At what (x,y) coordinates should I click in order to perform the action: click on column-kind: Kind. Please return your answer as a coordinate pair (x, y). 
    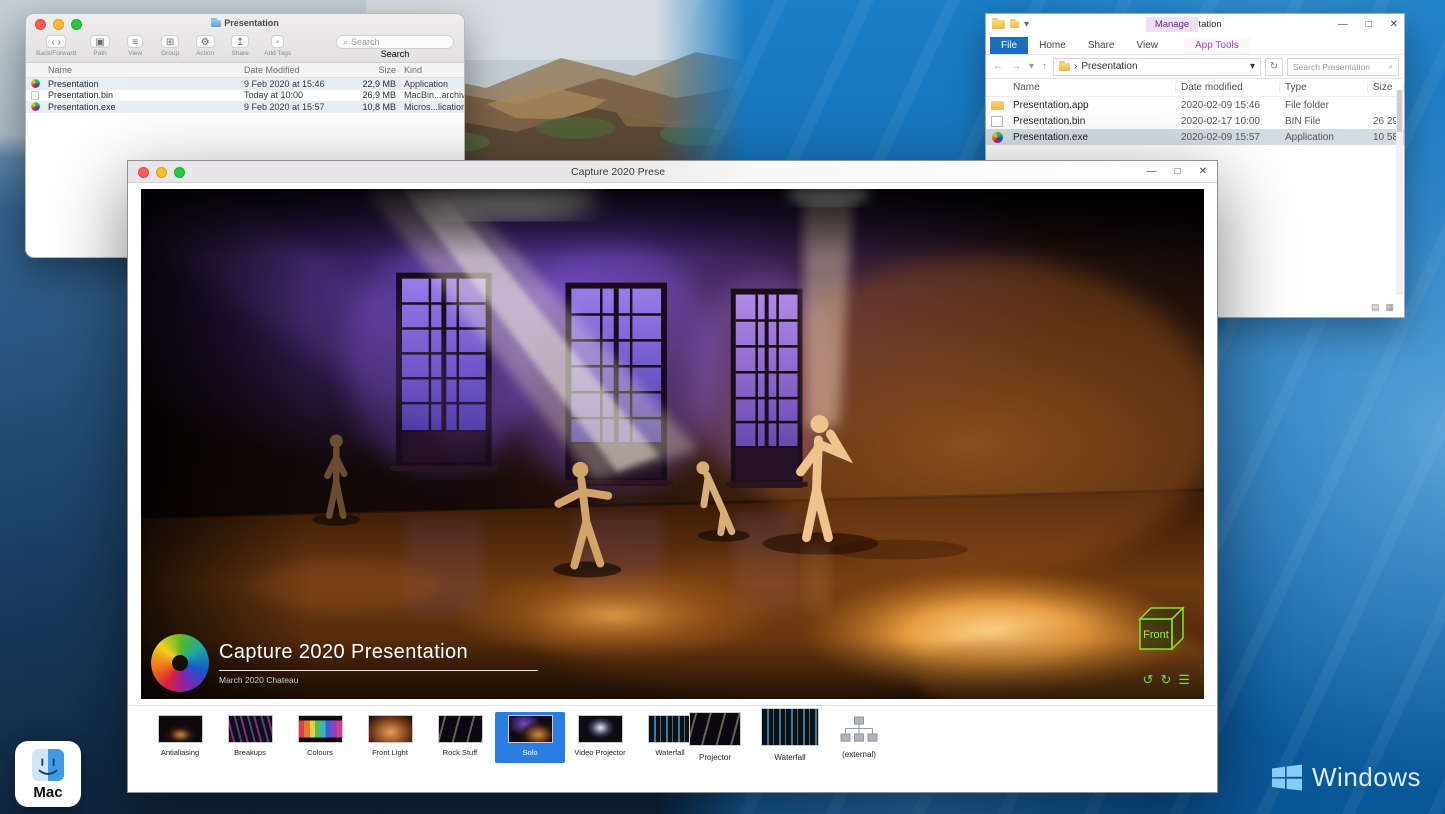
    Looking at the image, I should click on (432, 70).